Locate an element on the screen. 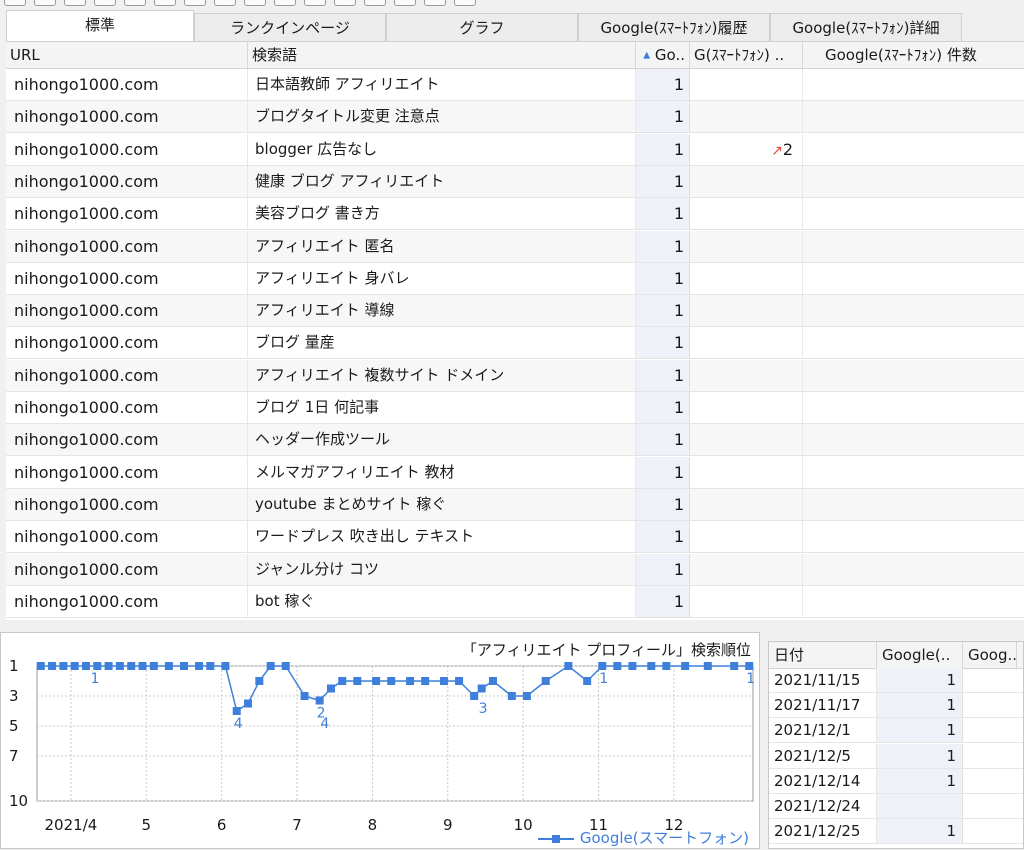  column-header-keyword: 検索語 is located at coordinates (442, 55).